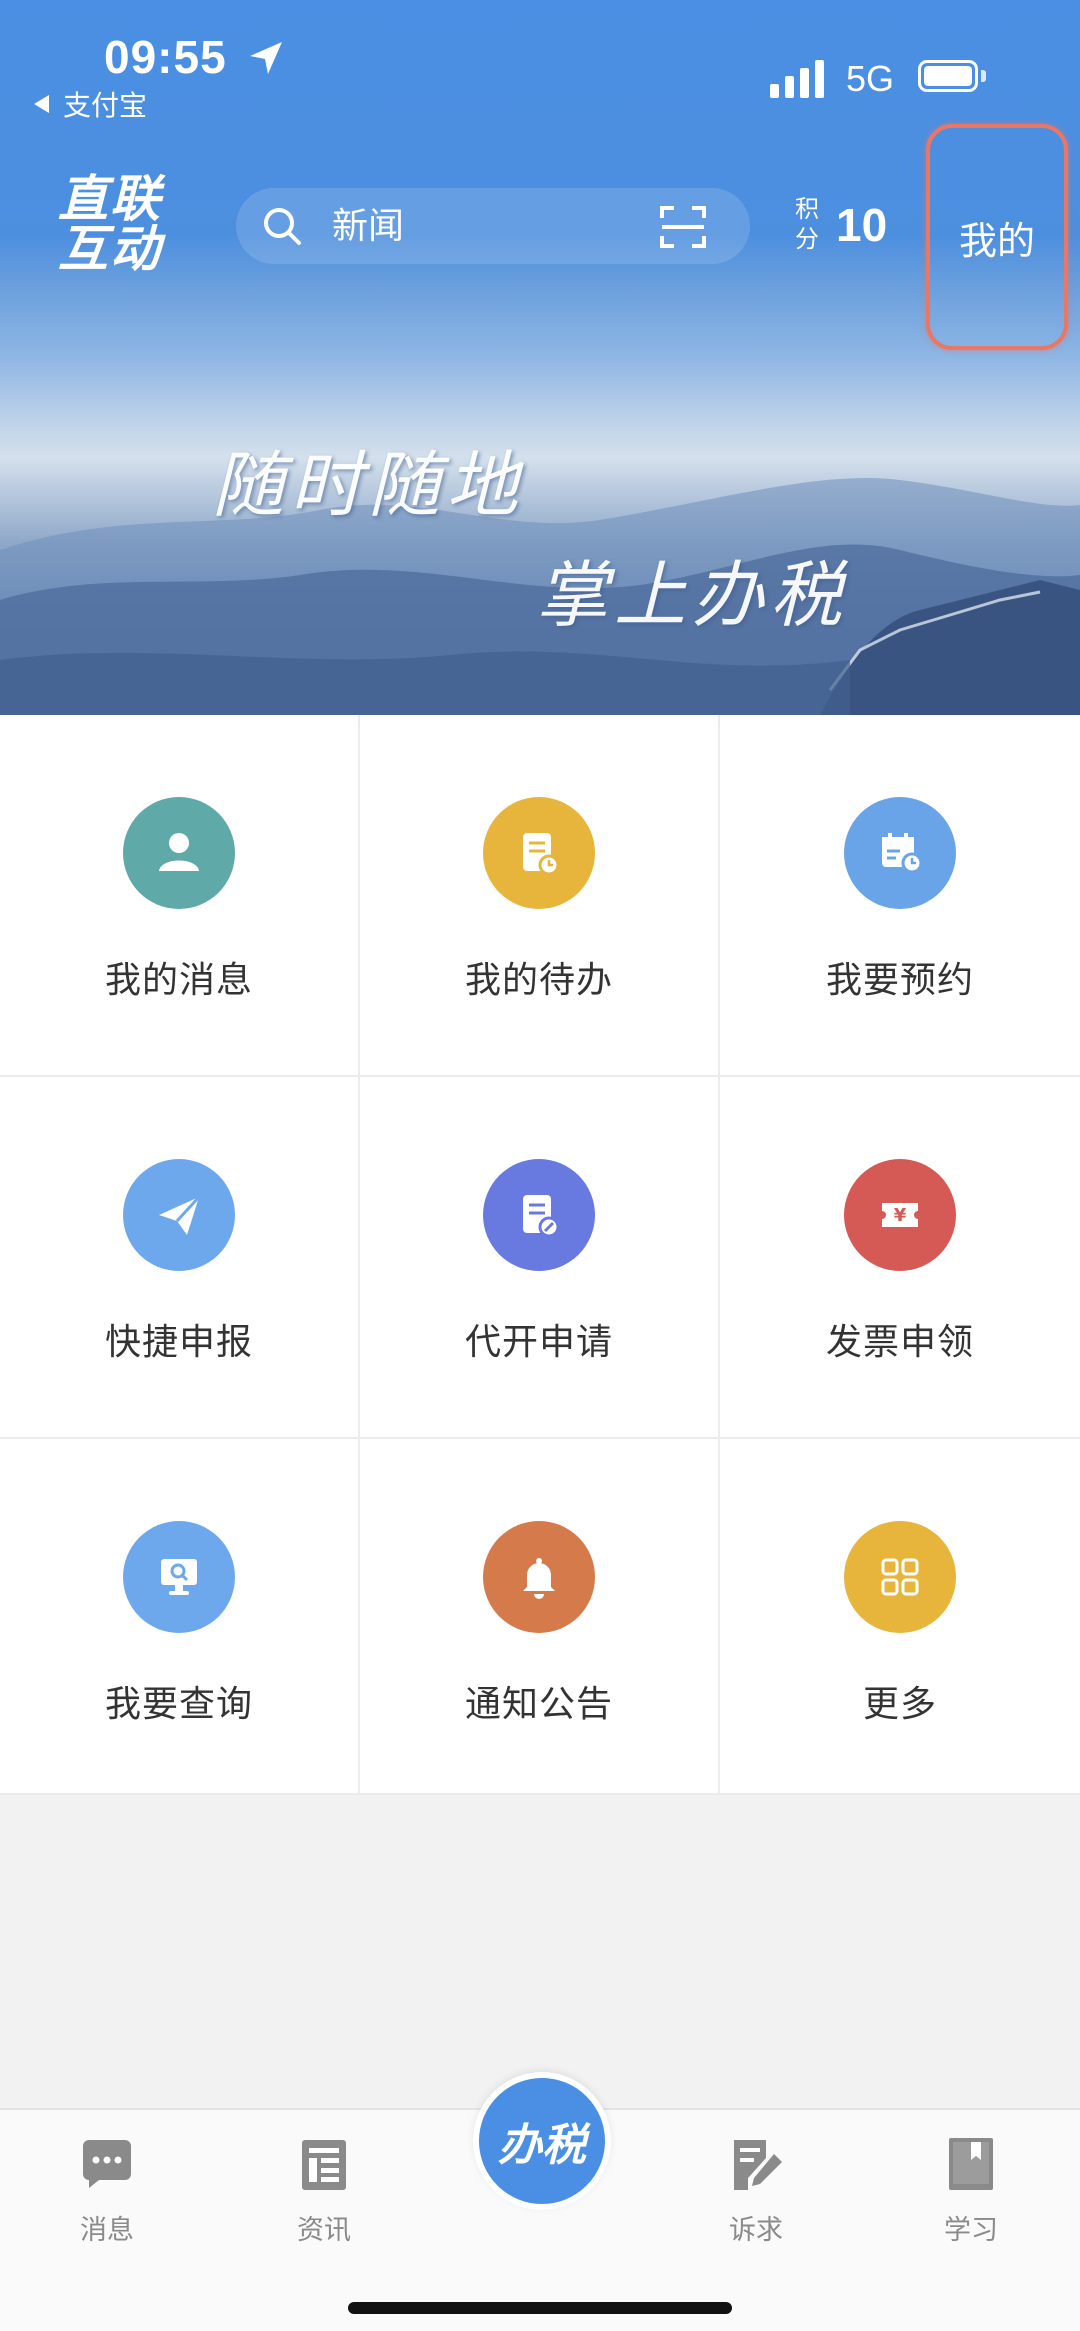 This screenshot has height=2331, width=1080. Describe the element at coordinates (179, 853) in the screenshot. I see `user-icon` at that location.